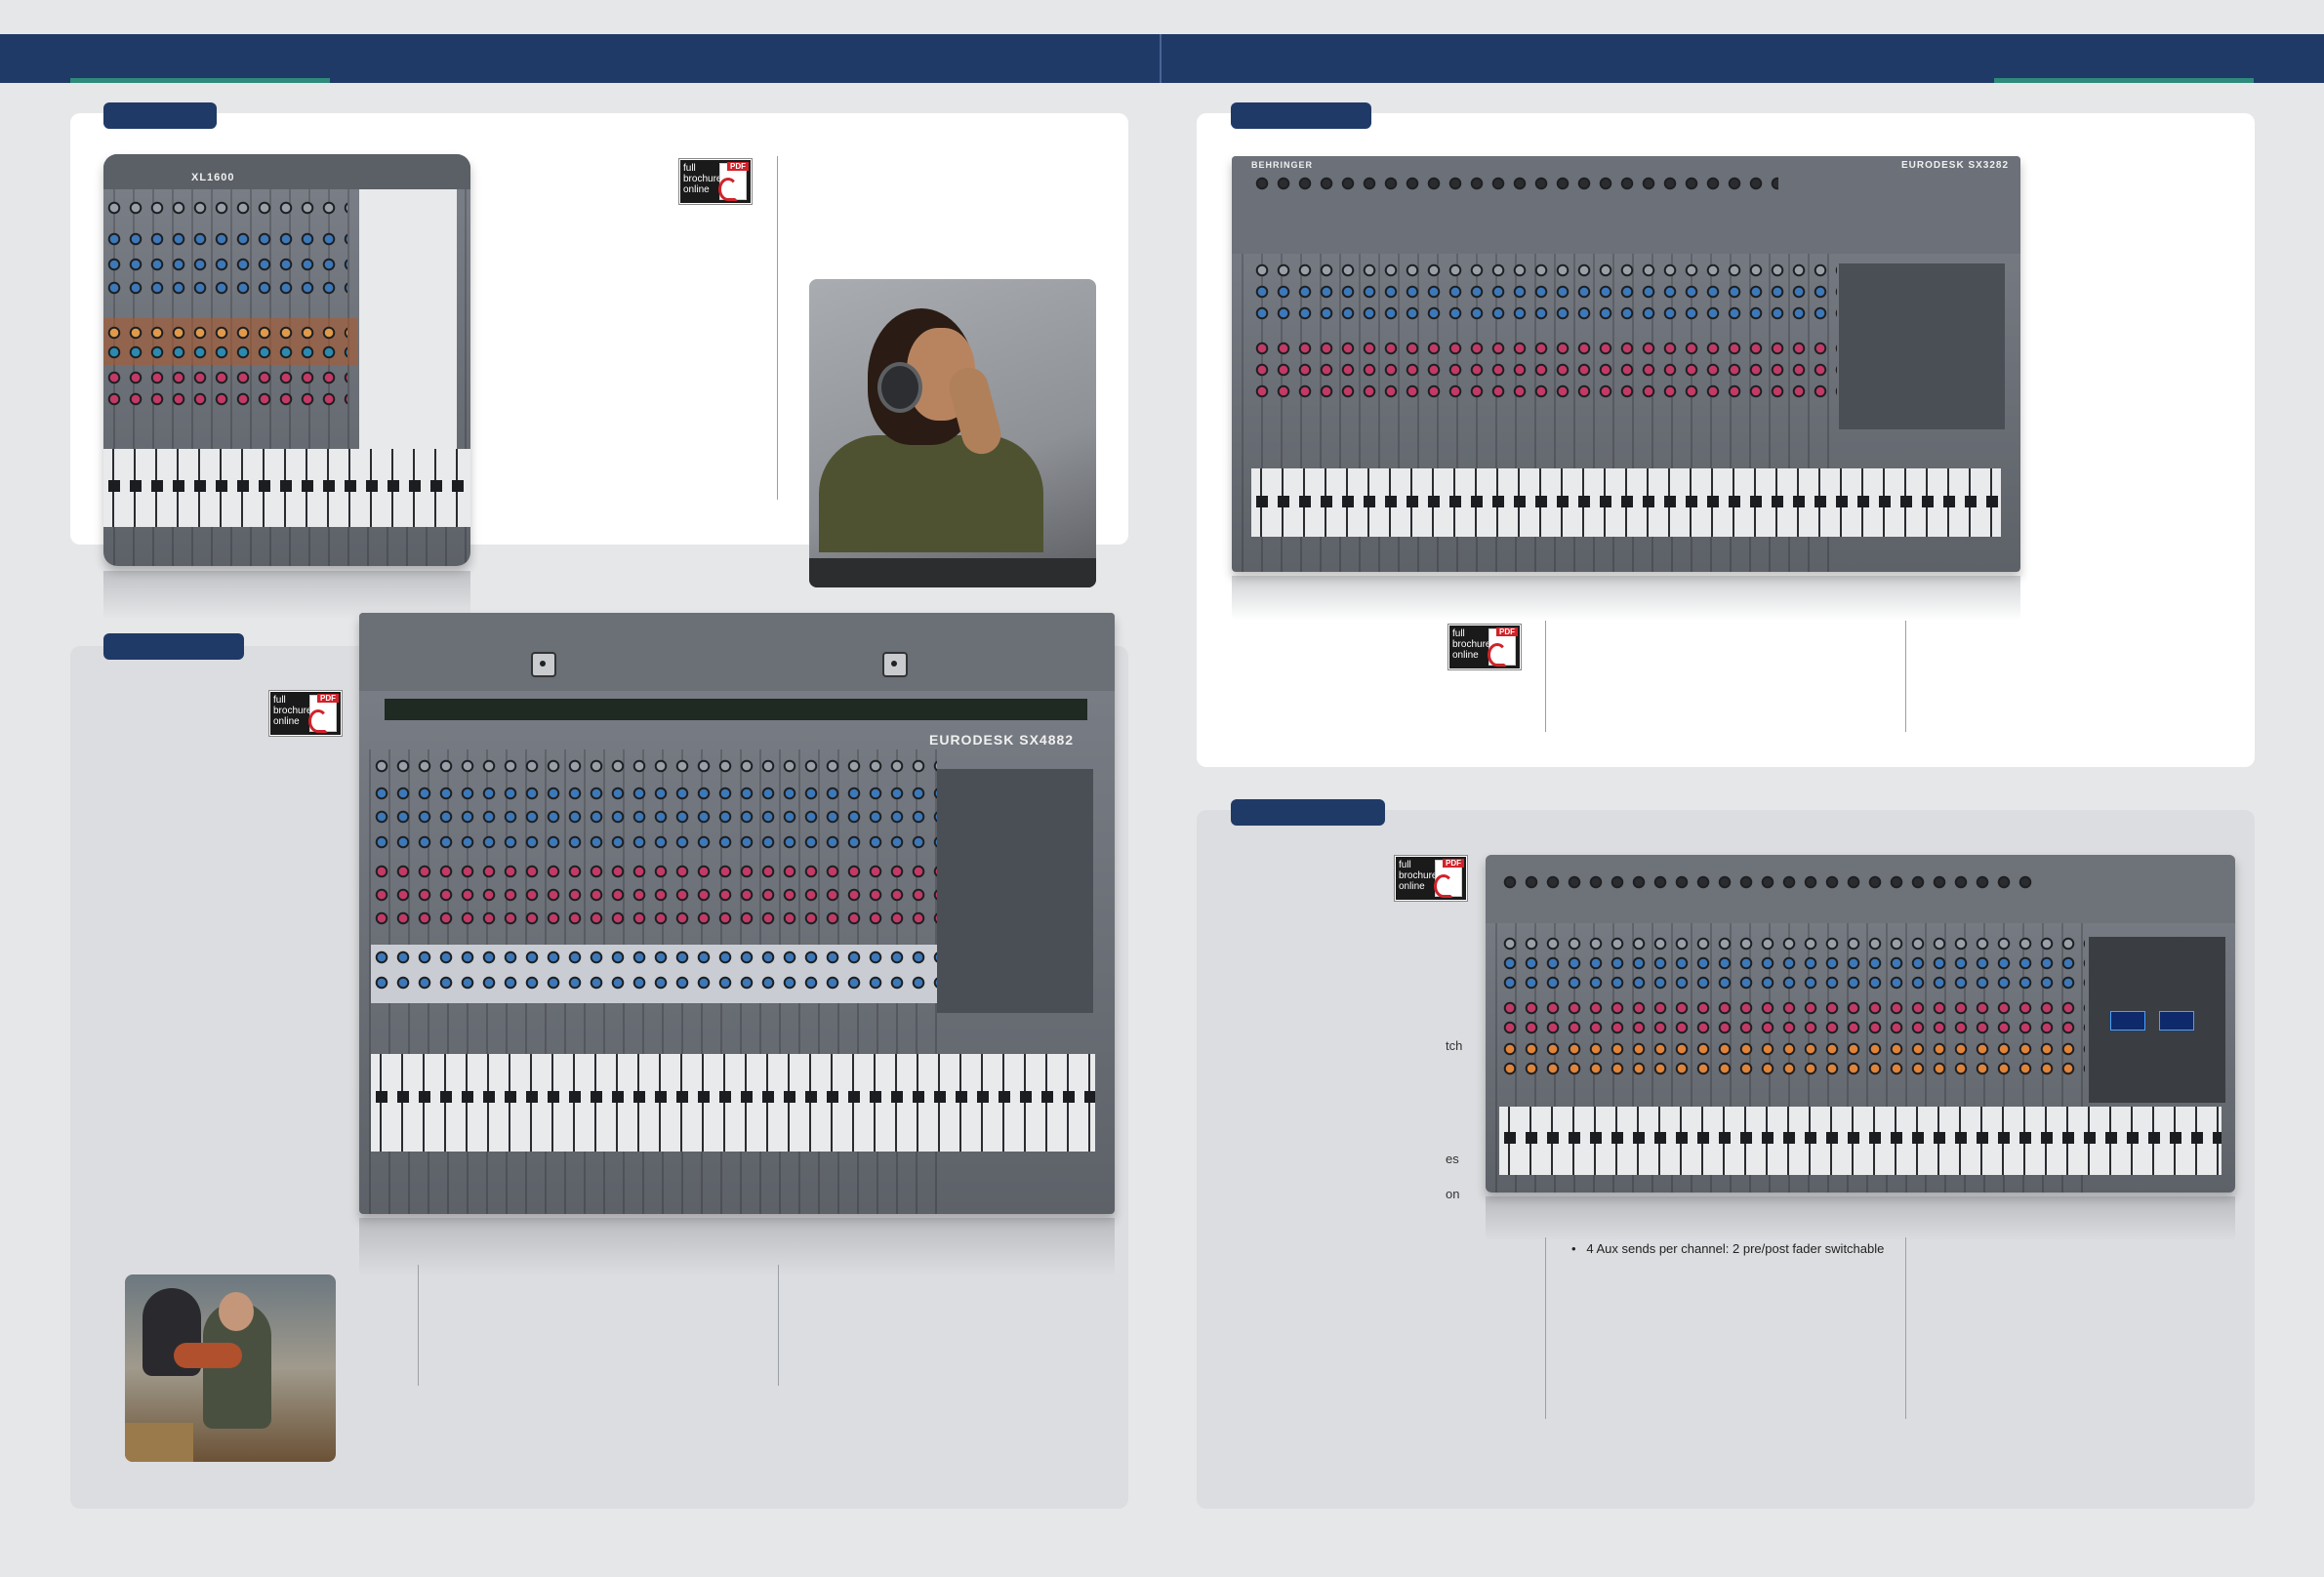 The height and width of the screenshot is (1577, 2324). What do you see at coordinates (1453, 1194) in the screenshot?
I see `text-fragment: on` at bounding box center [1453, 1194].